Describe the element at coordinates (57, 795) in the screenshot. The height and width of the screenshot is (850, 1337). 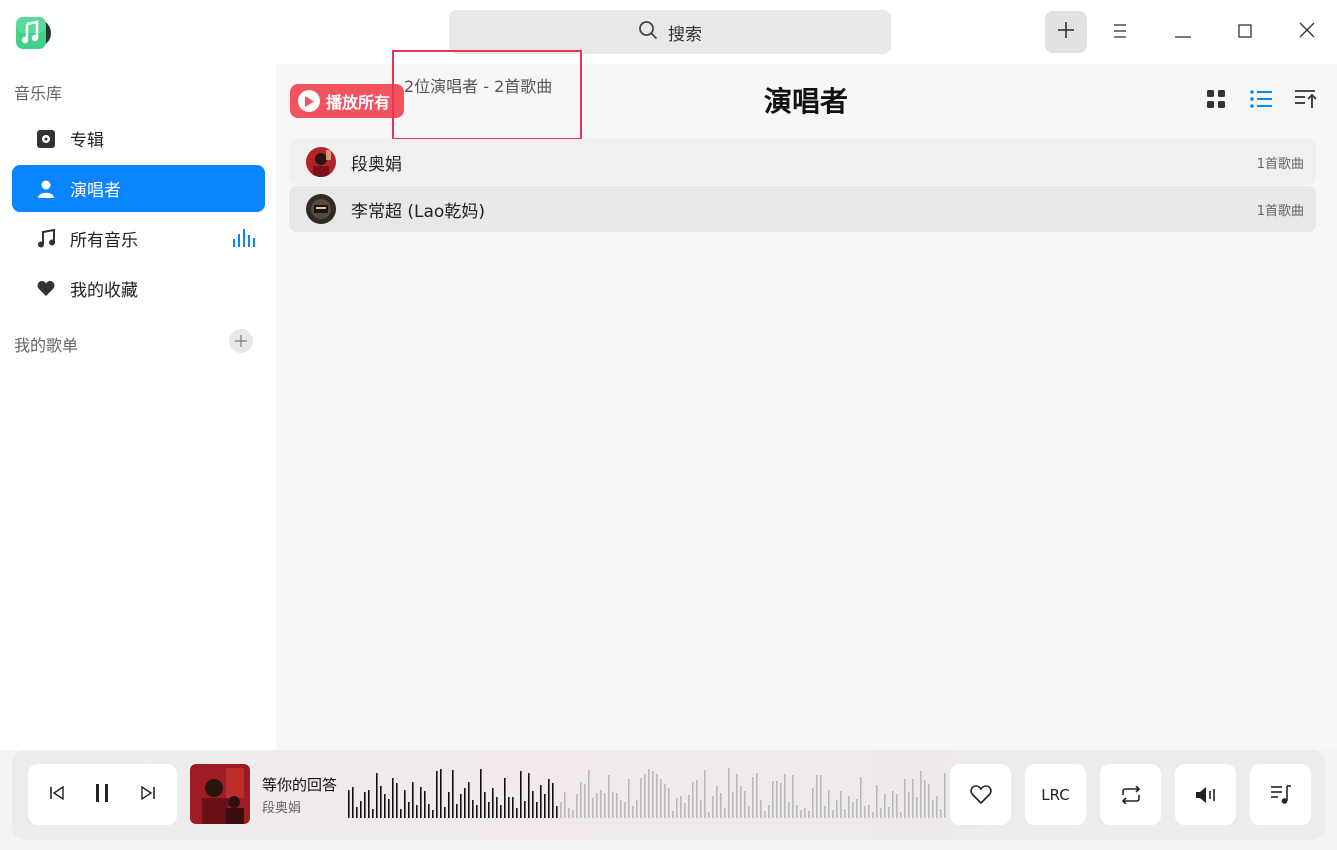
I see `previous-button` at that location.